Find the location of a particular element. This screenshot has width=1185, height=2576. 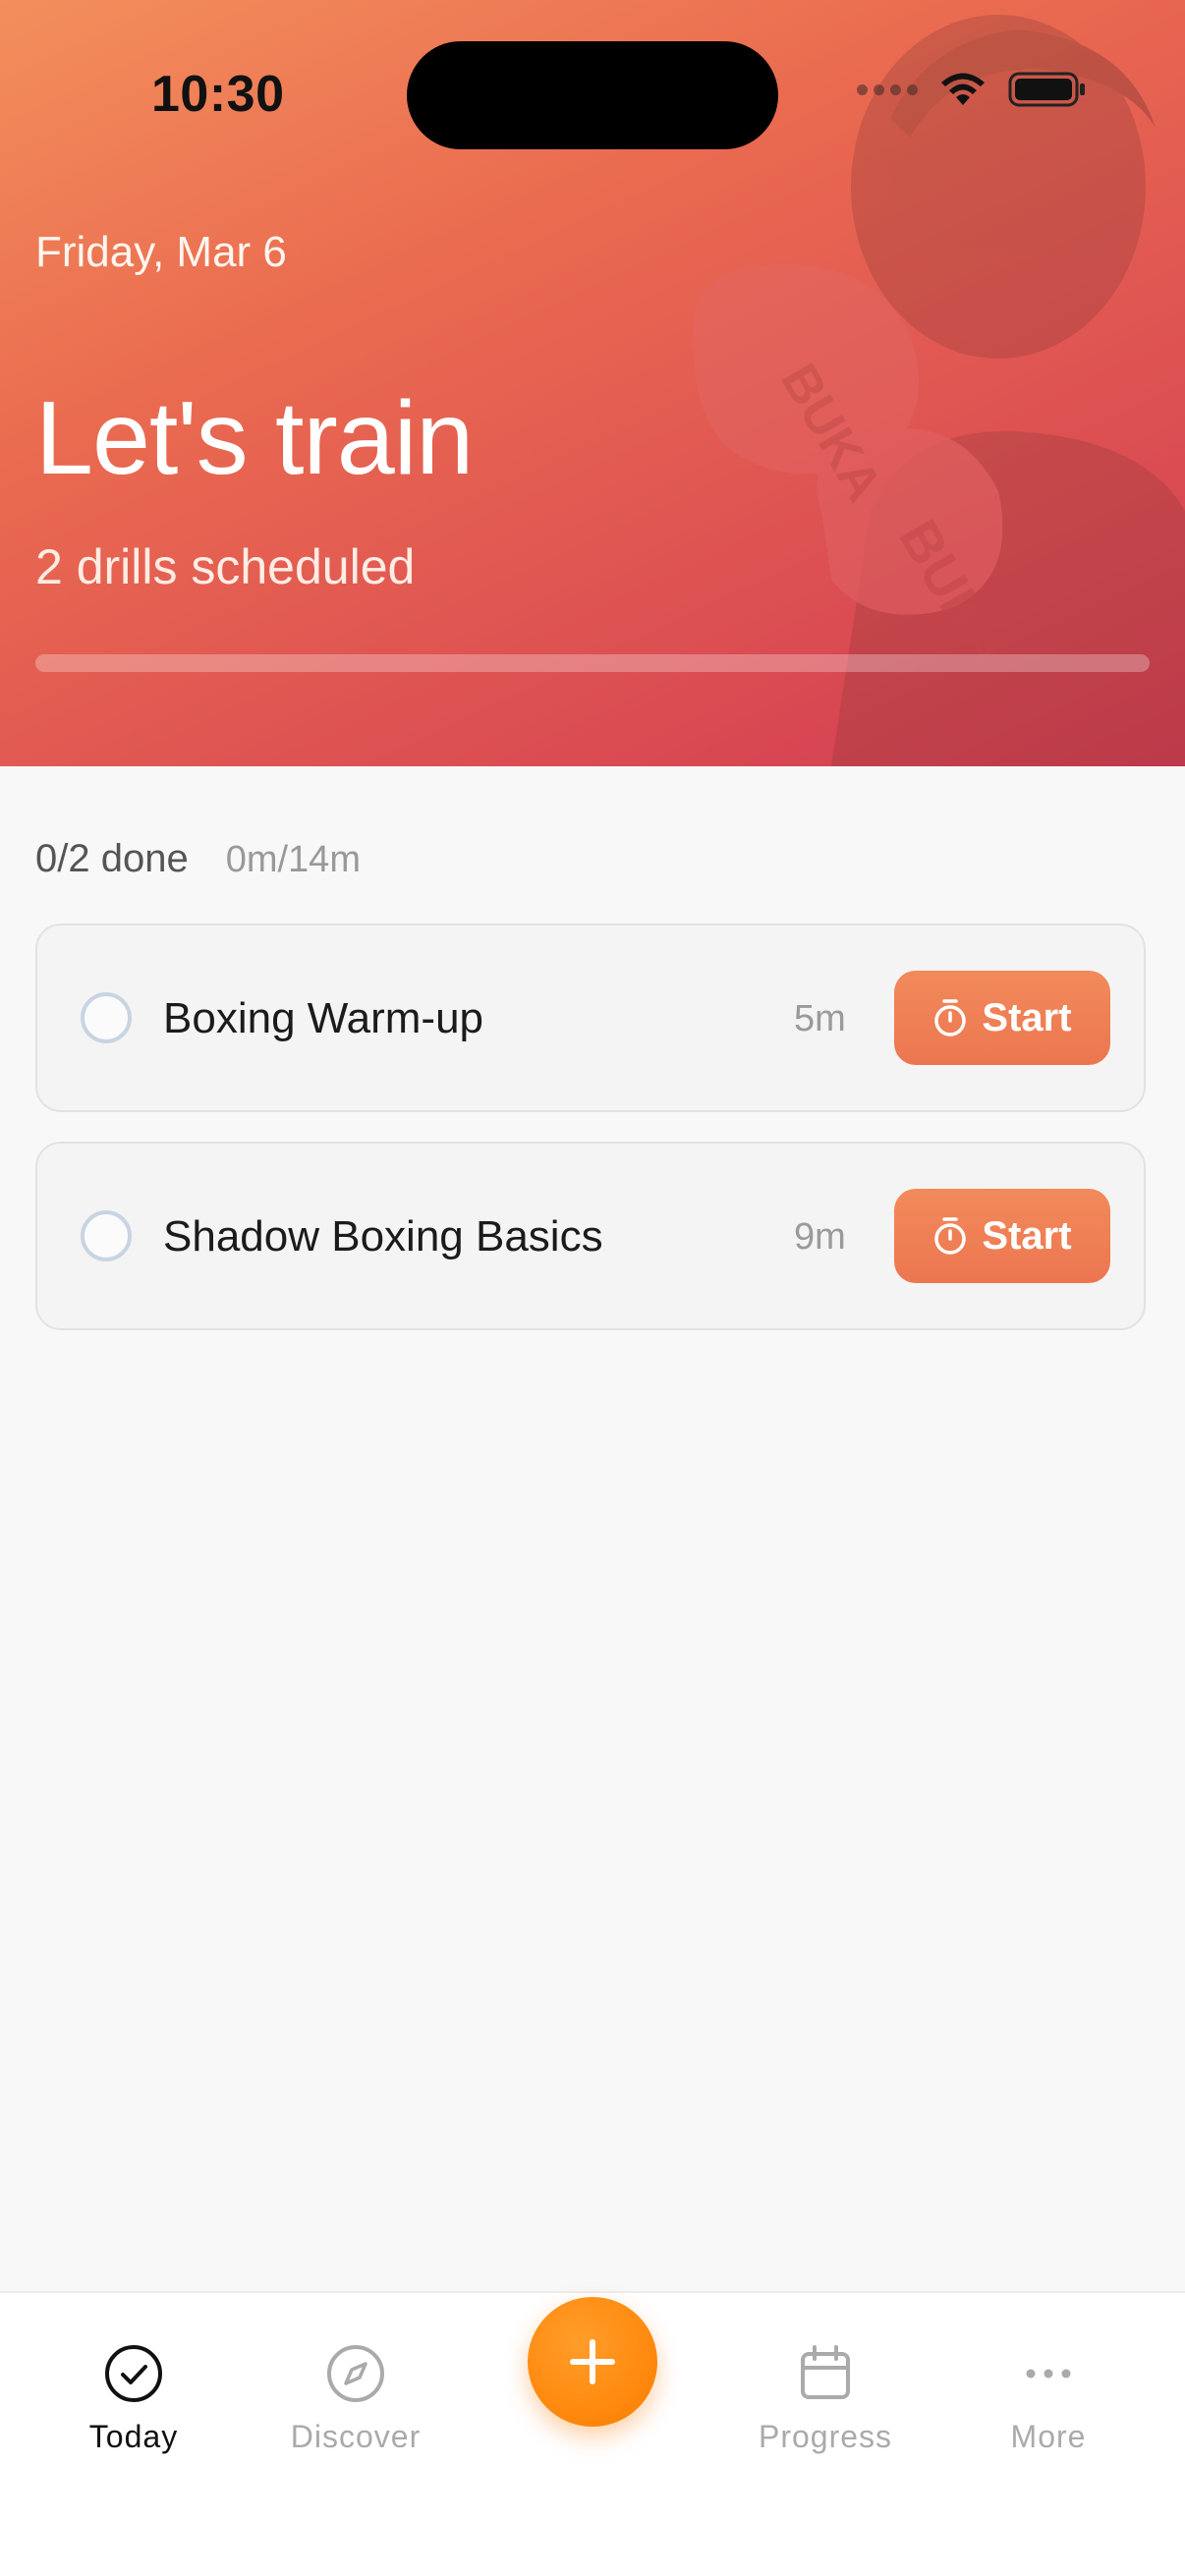

battery-icon is located at coordinates (1046, 89).